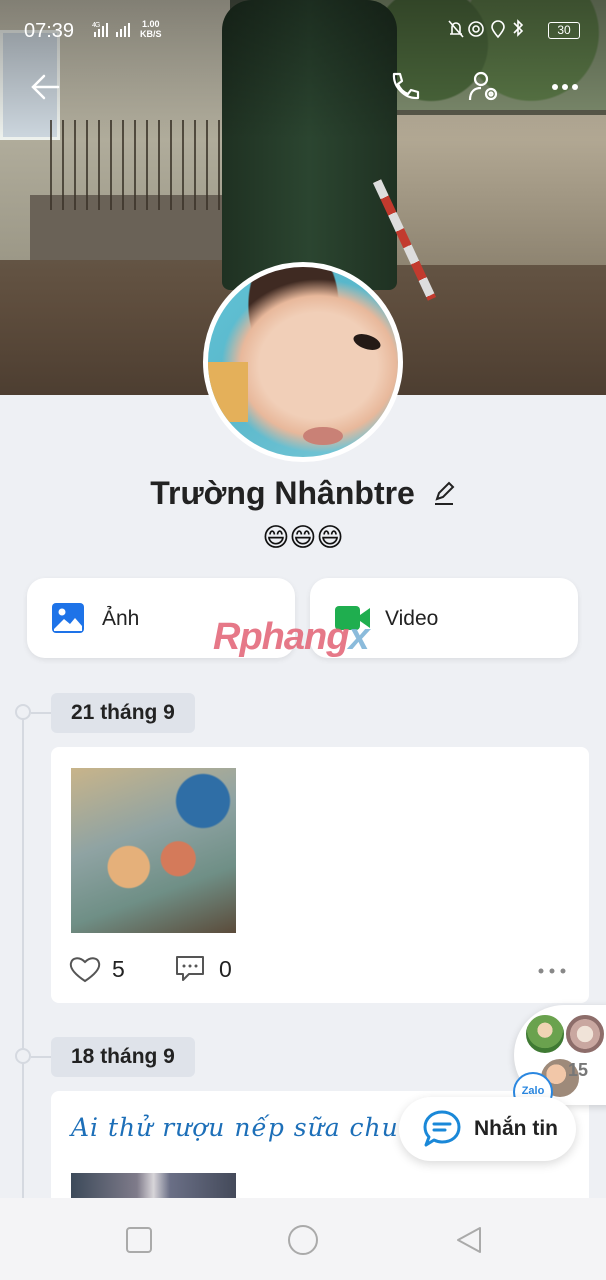  I want to click on status-icons, so click(491, 31).